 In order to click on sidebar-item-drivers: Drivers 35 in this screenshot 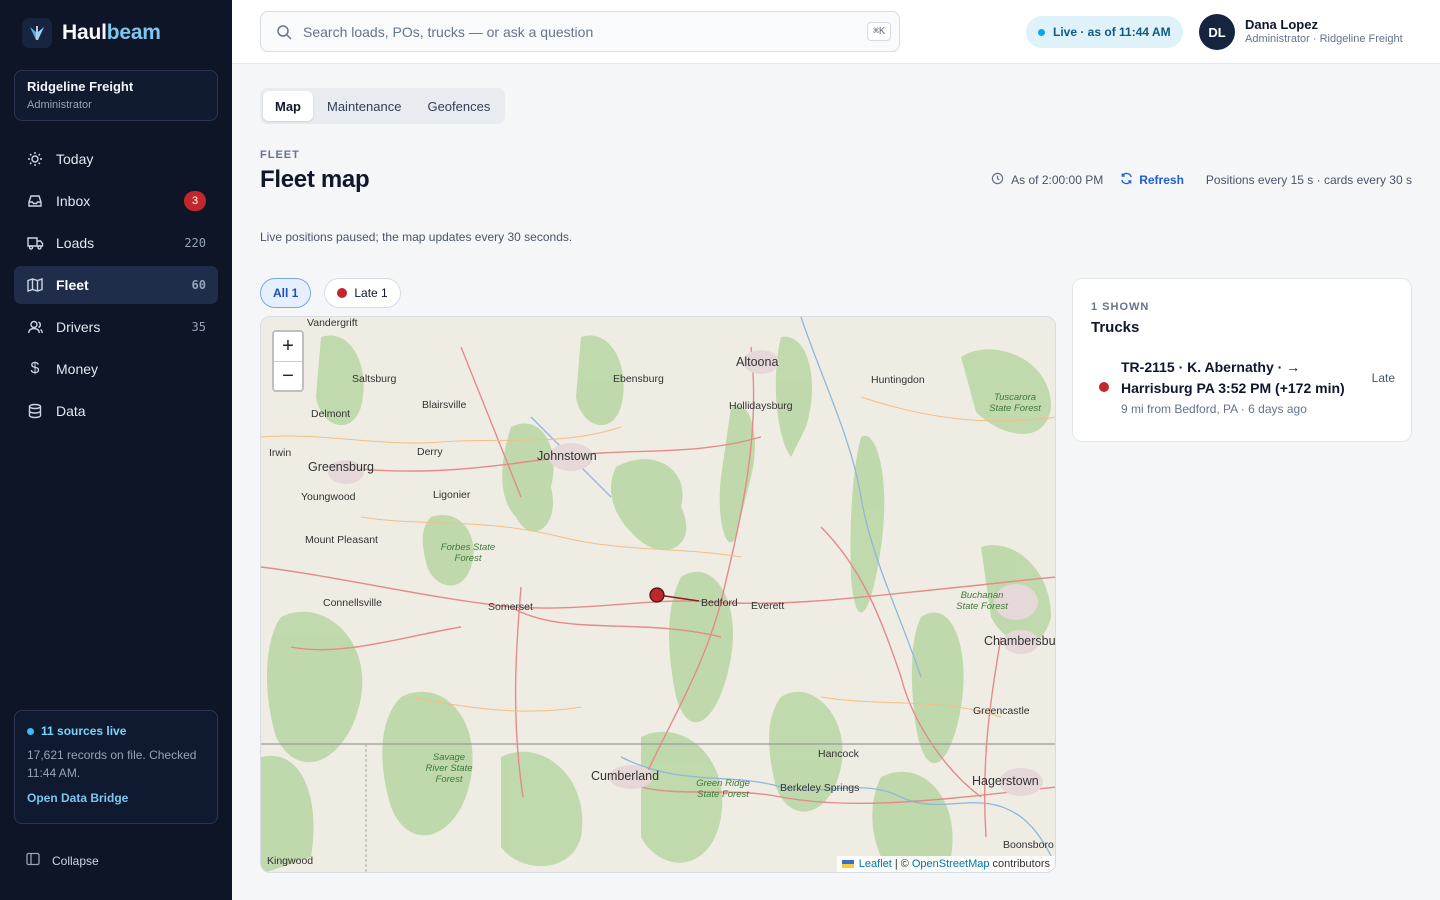, I will do `click(116, 327)`.